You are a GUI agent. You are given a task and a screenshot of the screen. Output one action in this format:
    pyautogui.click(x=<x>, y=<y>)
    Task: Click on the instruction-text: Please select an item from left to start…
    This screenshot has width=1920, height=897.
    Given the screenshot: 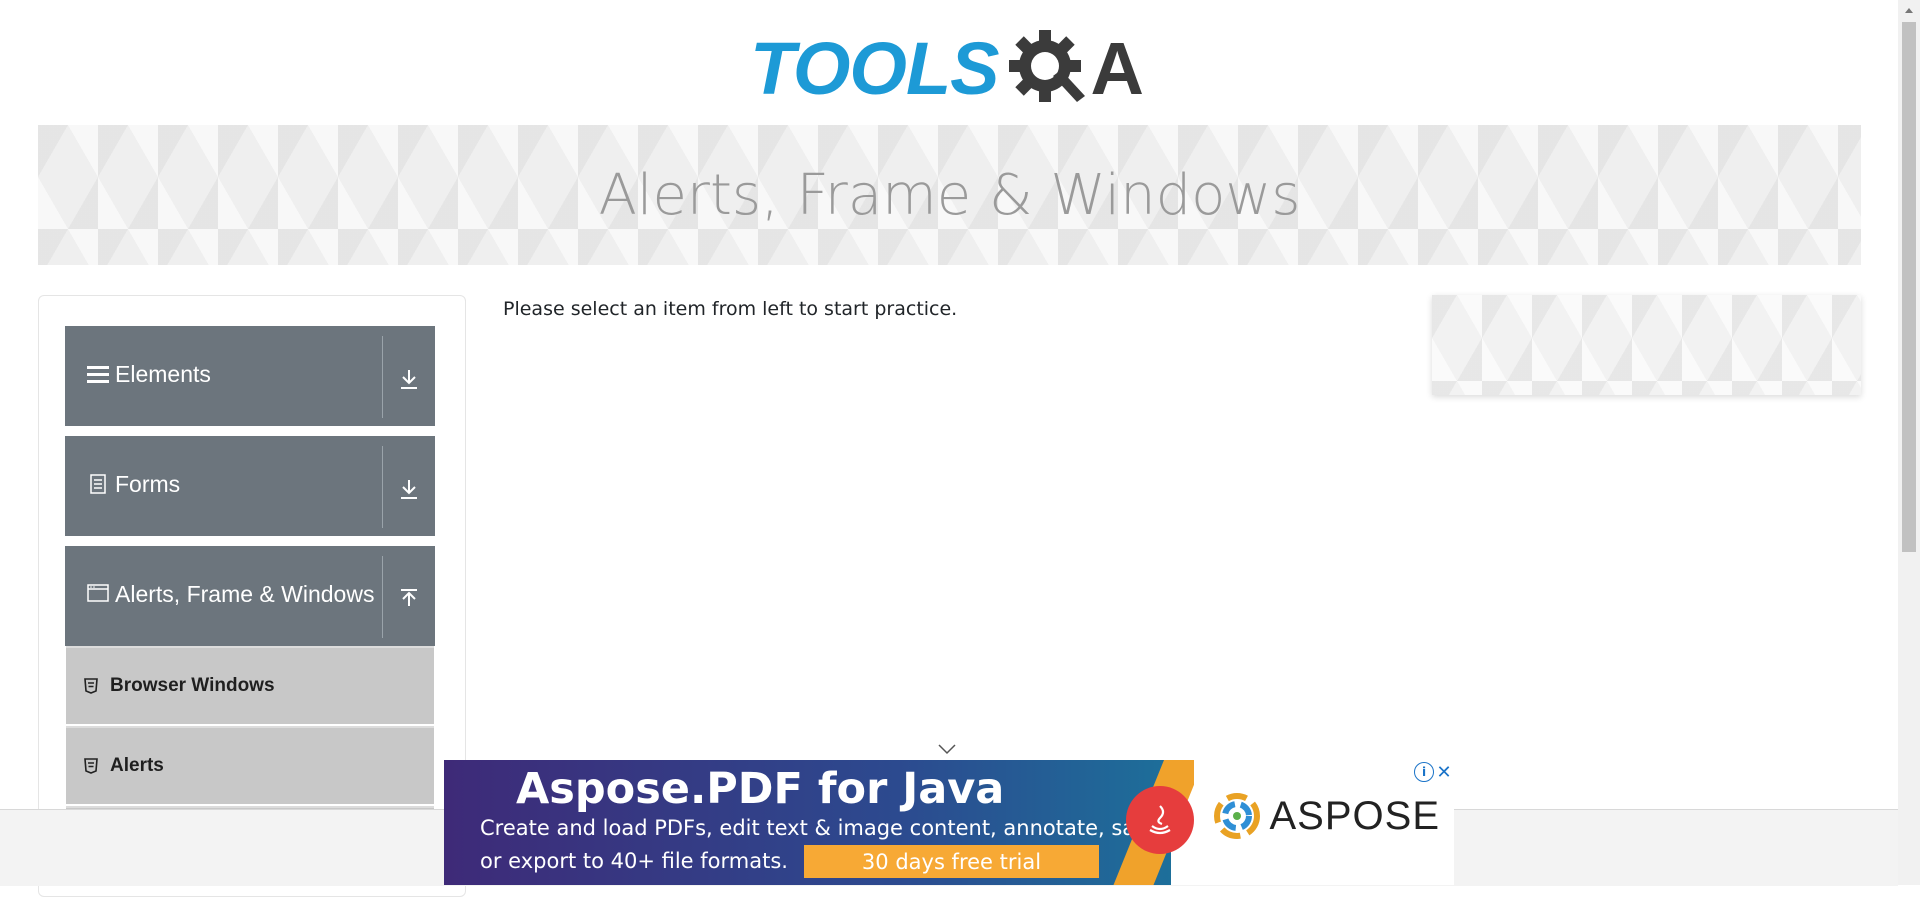 What is the action you would take?
    pyautogui.click(x=730, y=309)
    